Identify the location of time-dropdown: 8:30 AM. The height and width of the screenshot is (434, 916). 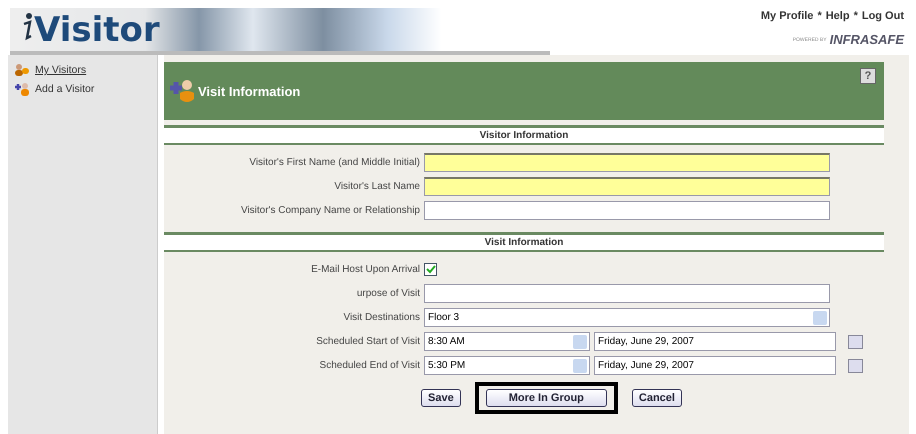
(507, 341).